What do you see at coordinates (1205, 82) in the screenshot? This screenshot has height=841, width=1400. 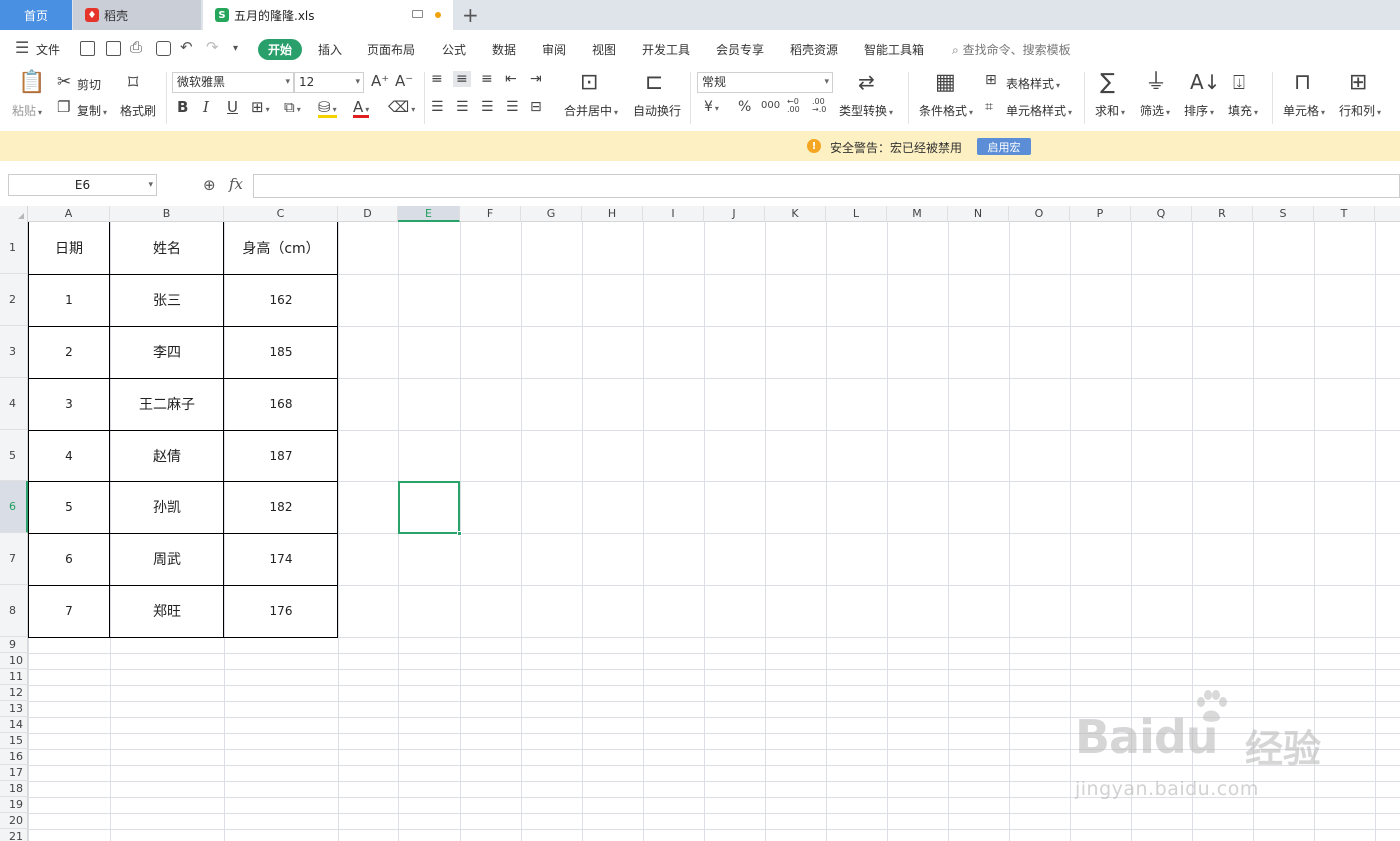 I see `sort-icon: A↓` at bounding box center [1205, 82].